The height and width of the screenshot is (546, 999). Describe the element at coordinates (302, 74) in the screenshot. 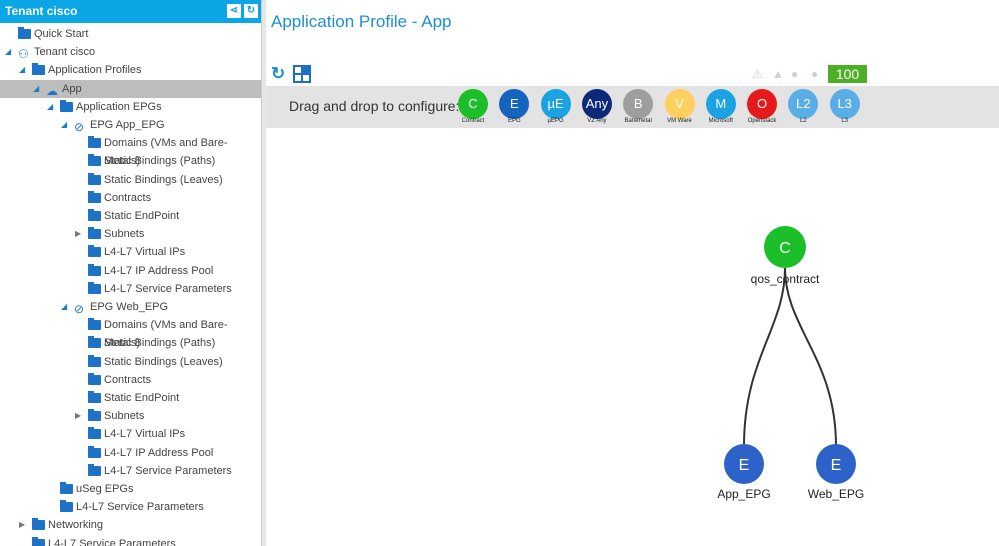

I see `layout-icon` at that location.